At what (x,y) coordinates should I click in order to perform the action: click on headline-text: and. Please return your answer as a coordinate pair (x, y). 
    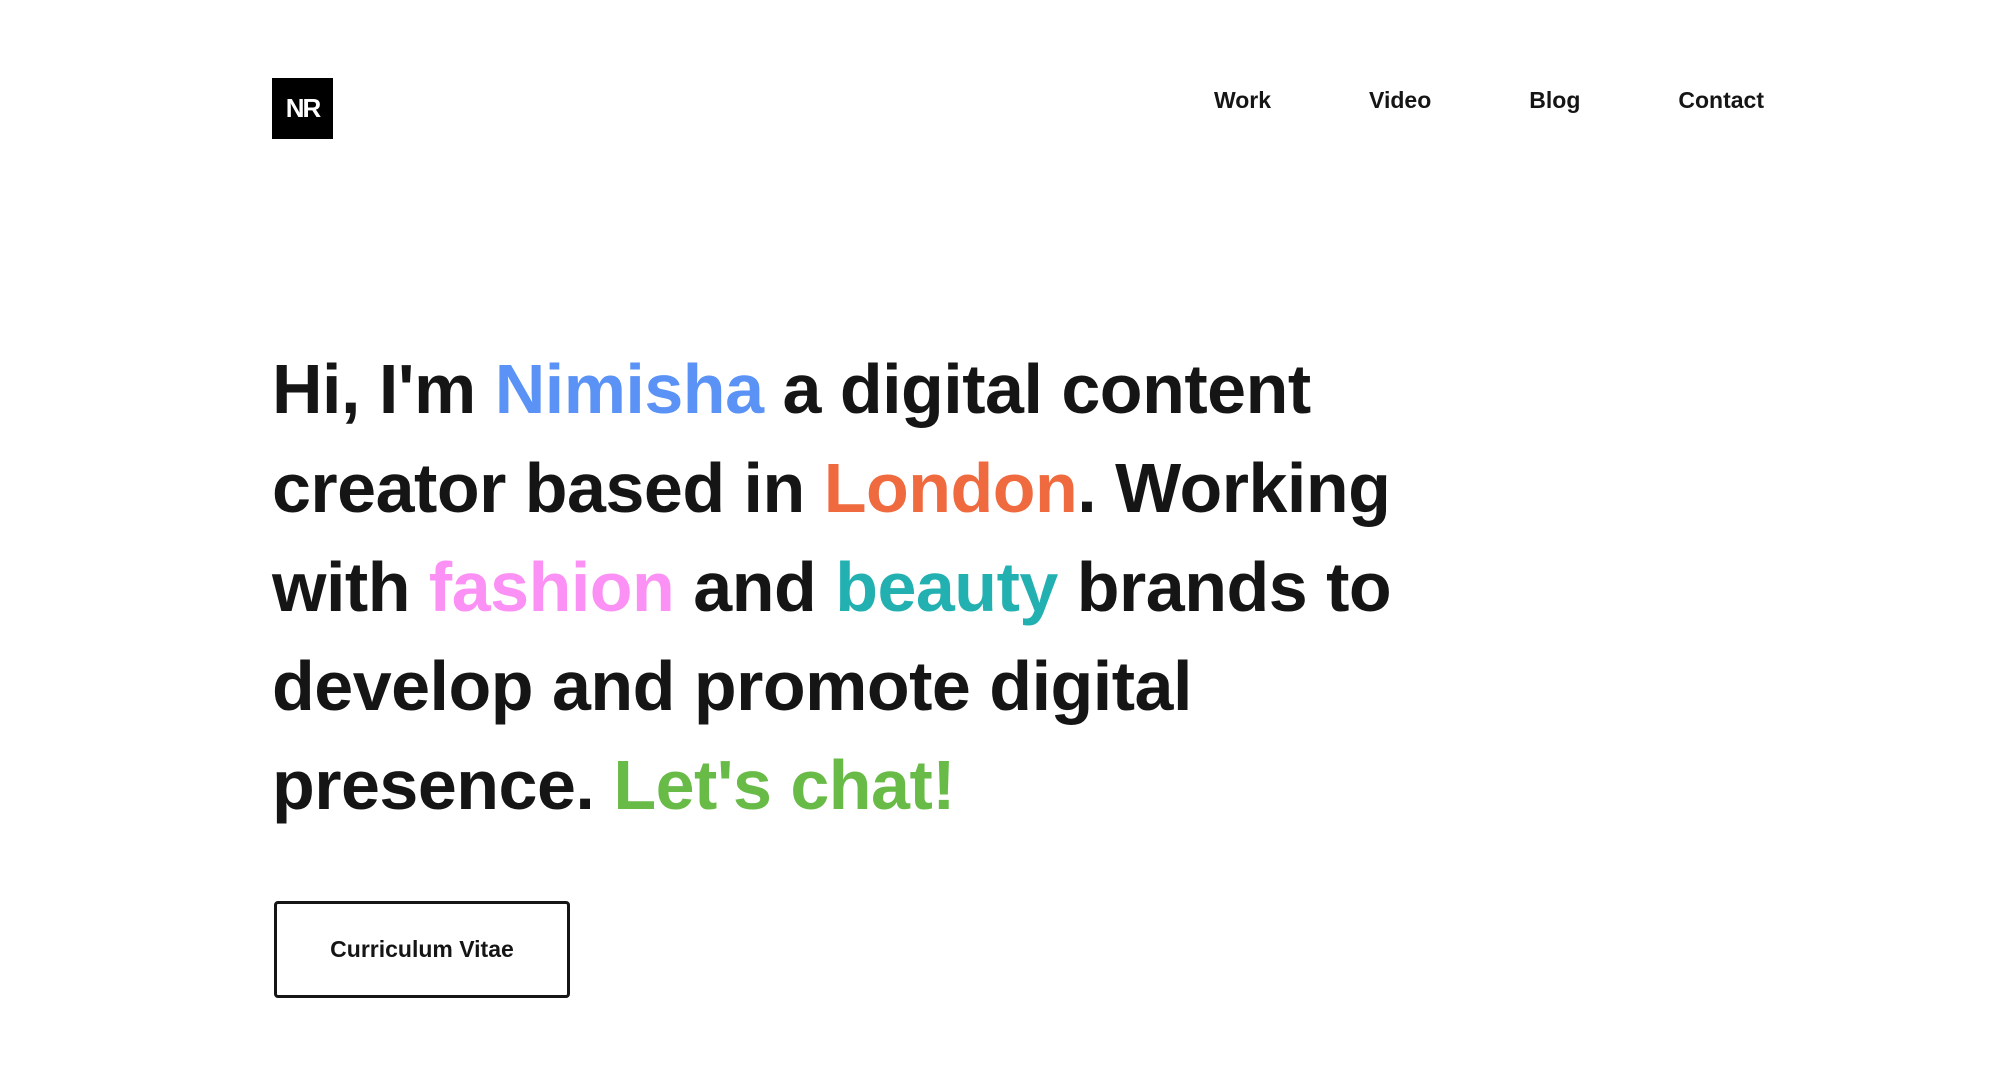
    Looking at the image, I should click on (755, 587).